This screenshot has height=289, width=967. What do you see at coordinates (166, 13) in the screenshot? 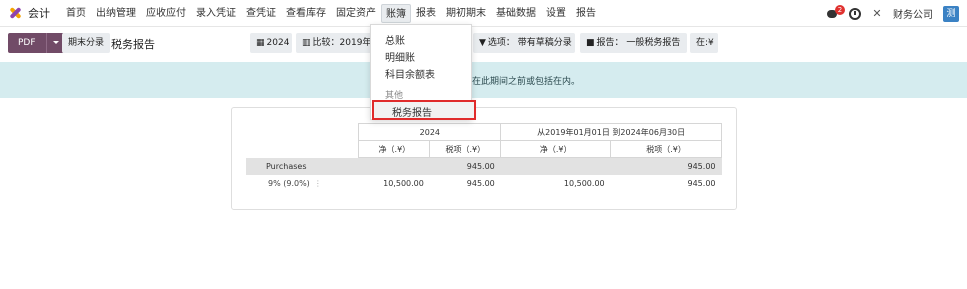
I see `menu-item-receivable-payable: 应收应付` at bounding box center [166, 13].